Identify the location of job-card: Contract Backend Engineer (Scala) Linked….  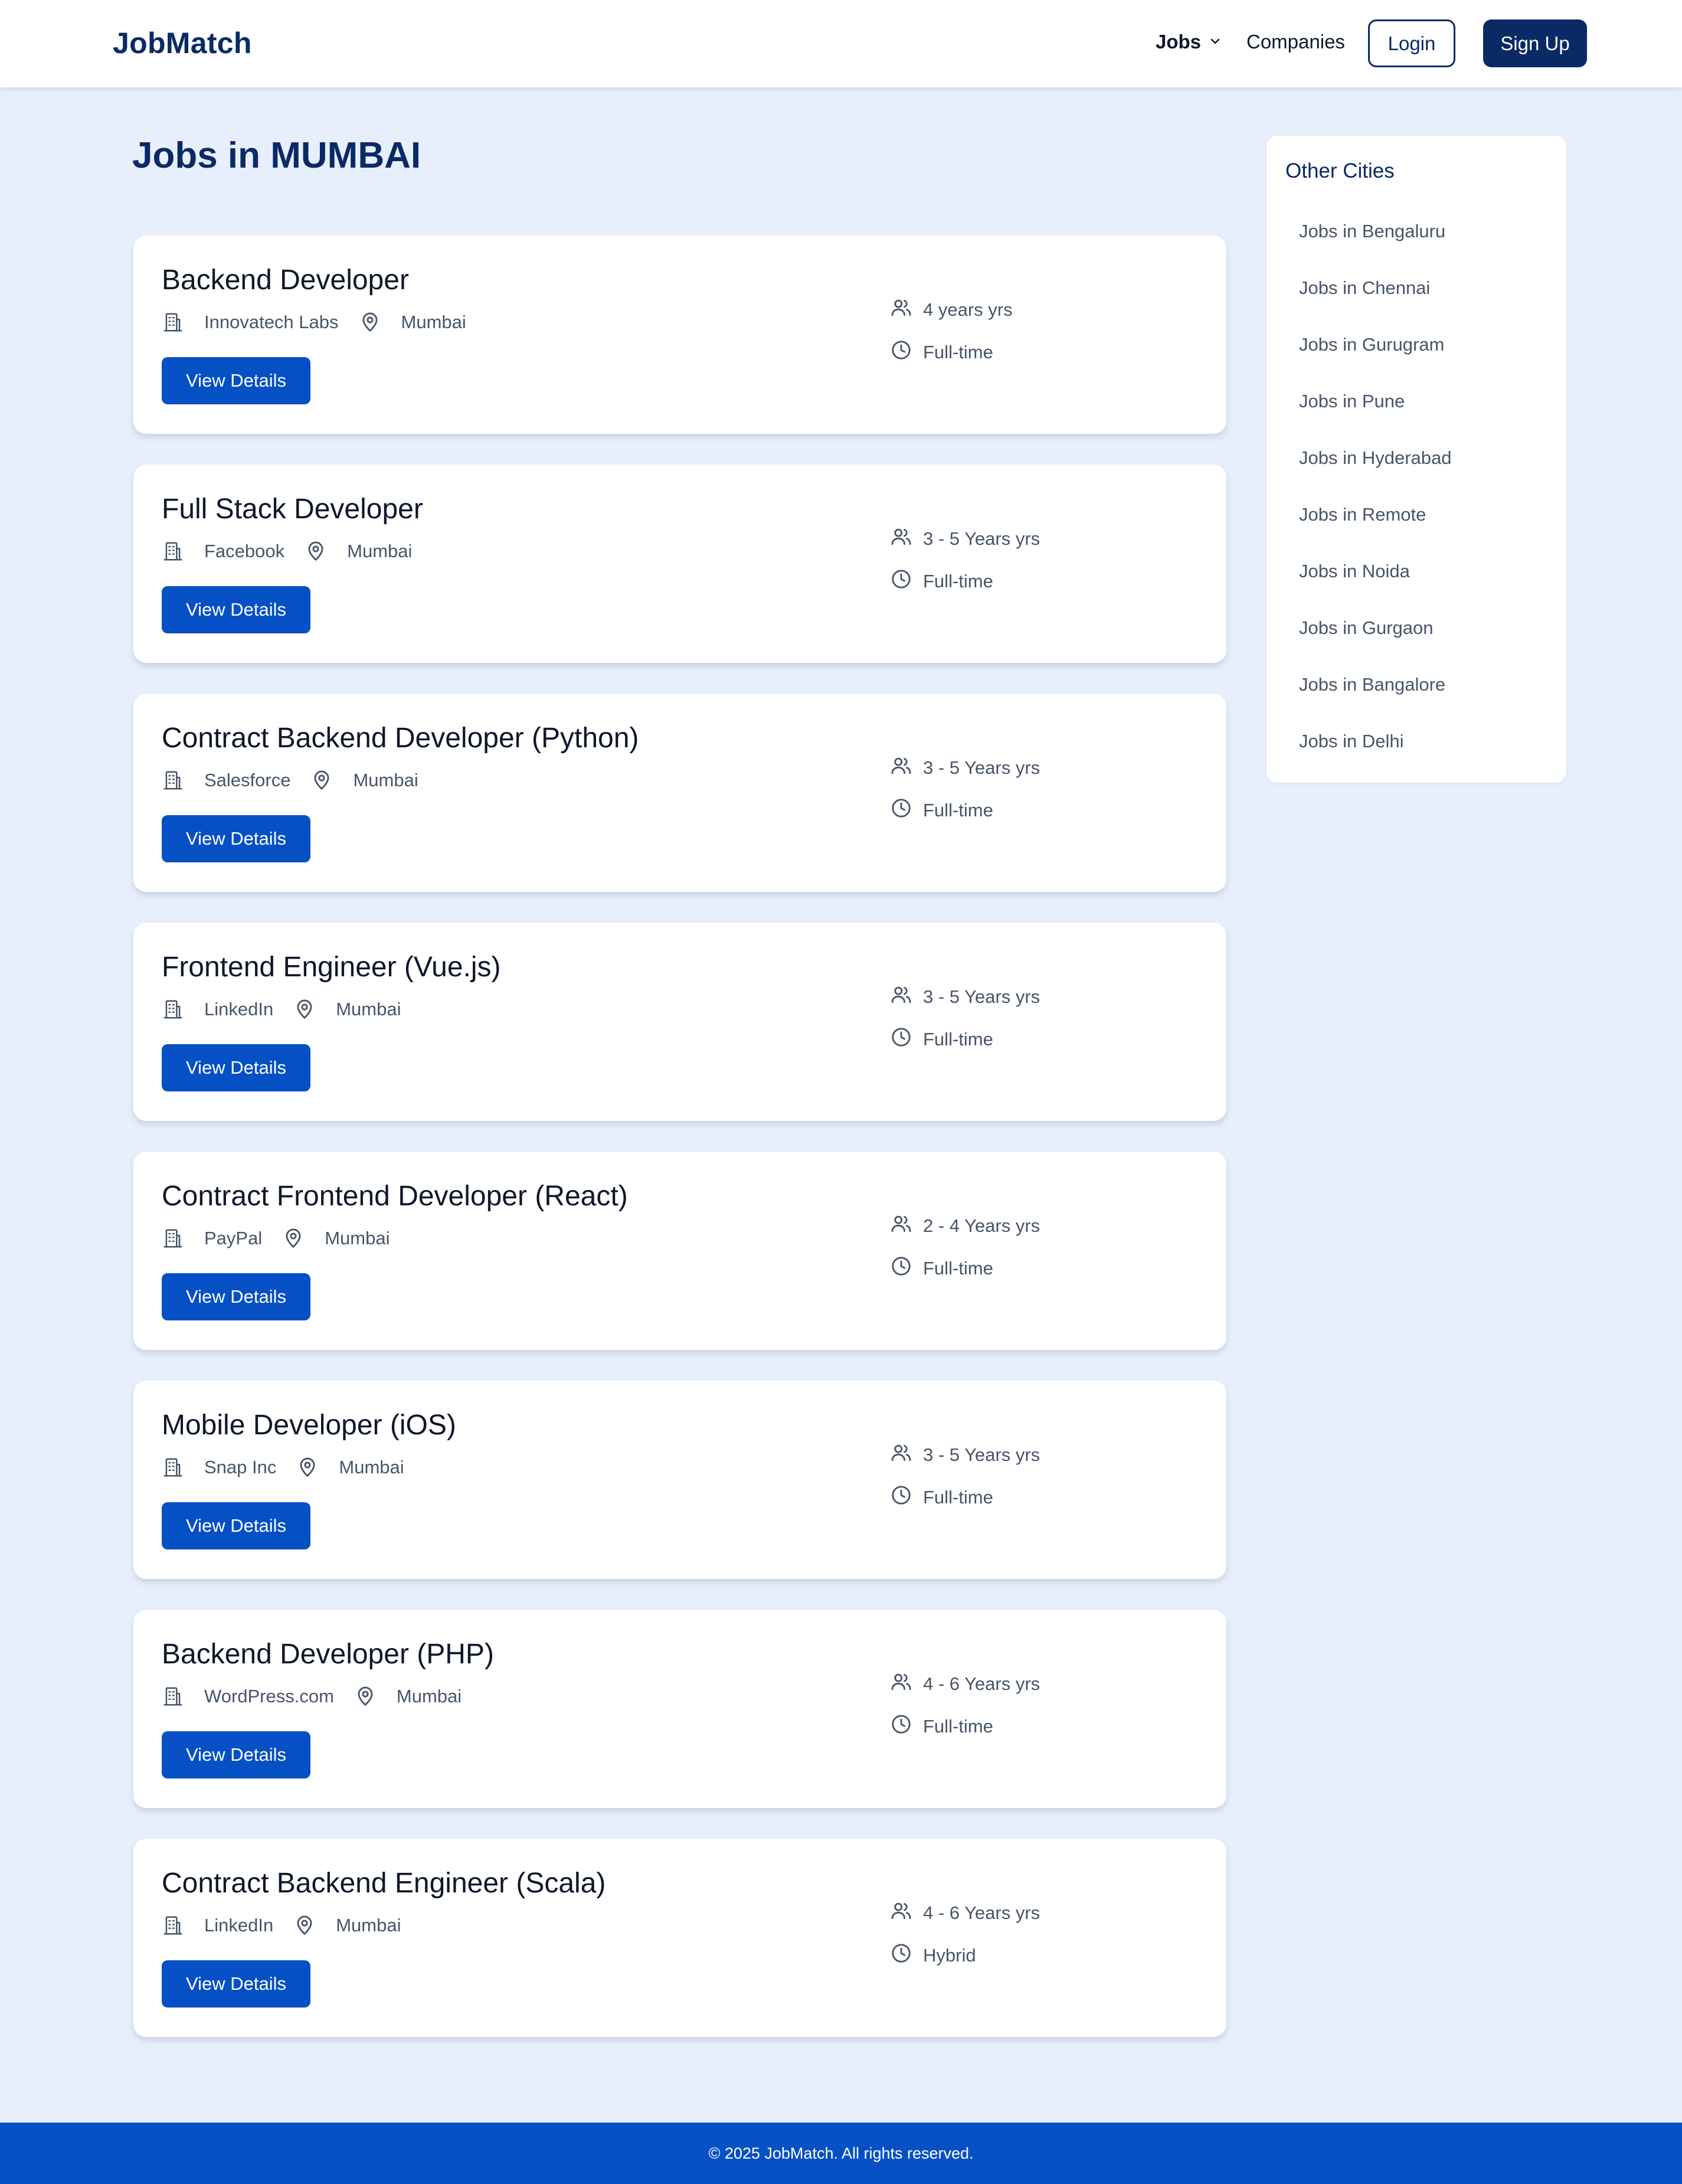
(680, 1938).